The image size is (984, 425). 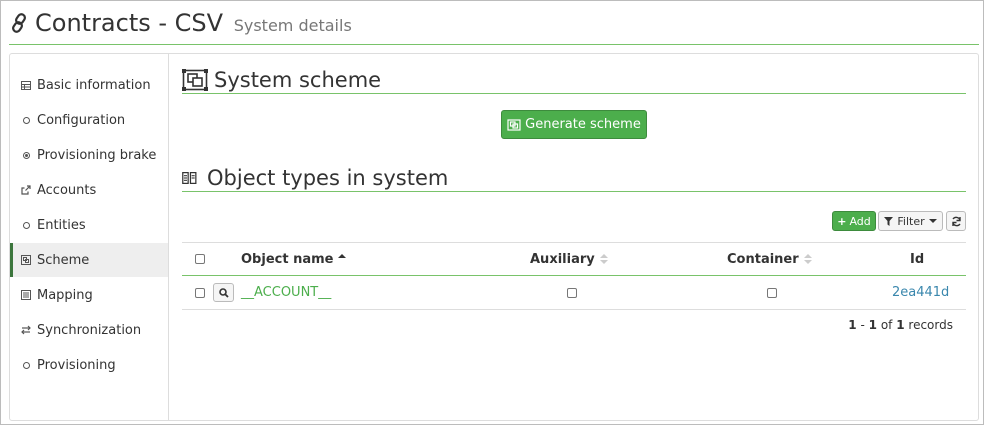 What do you see at coordinates (67, 190) in the screenshot?
I see `sidebar-item-label: Accounts` at bounding box center [67, 190].